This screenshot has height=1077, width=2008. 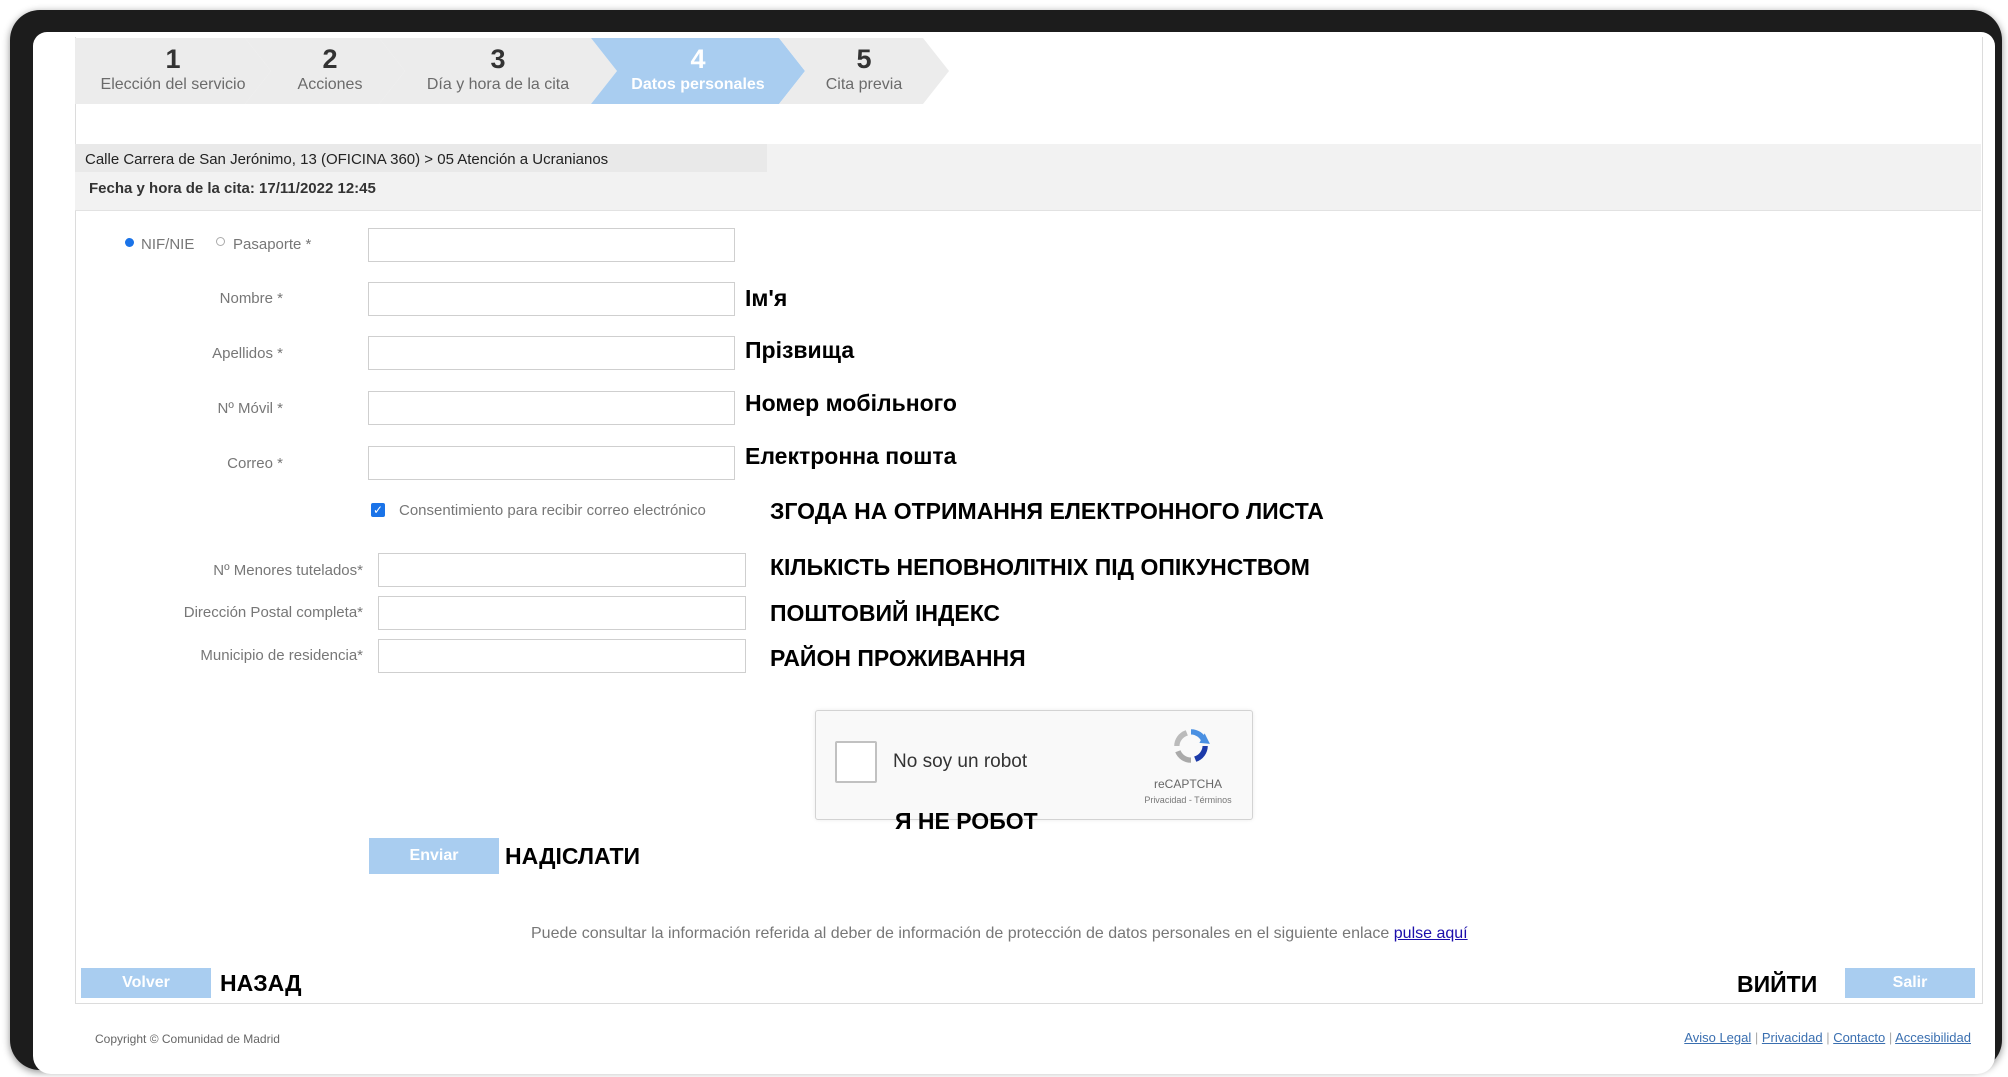 What do you see at coordinates (898, 658) in the screenshot?
I see `municipio-annotation: РАЙОН ПРОЖИВАННЯ` at bounding box center [898, 658].